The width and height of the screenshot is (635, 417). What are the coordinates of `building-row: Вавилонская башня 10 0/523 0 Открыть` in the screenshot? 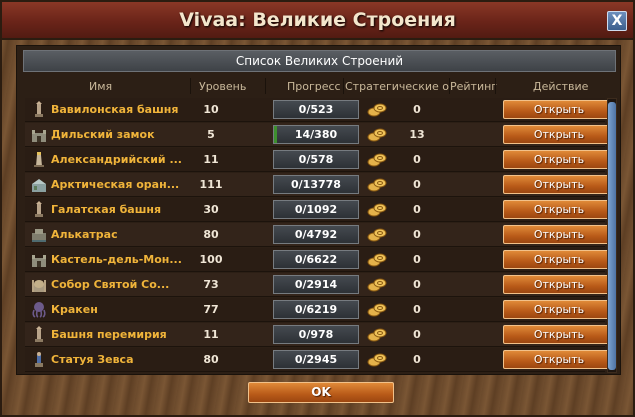 It's located at (320, 110).